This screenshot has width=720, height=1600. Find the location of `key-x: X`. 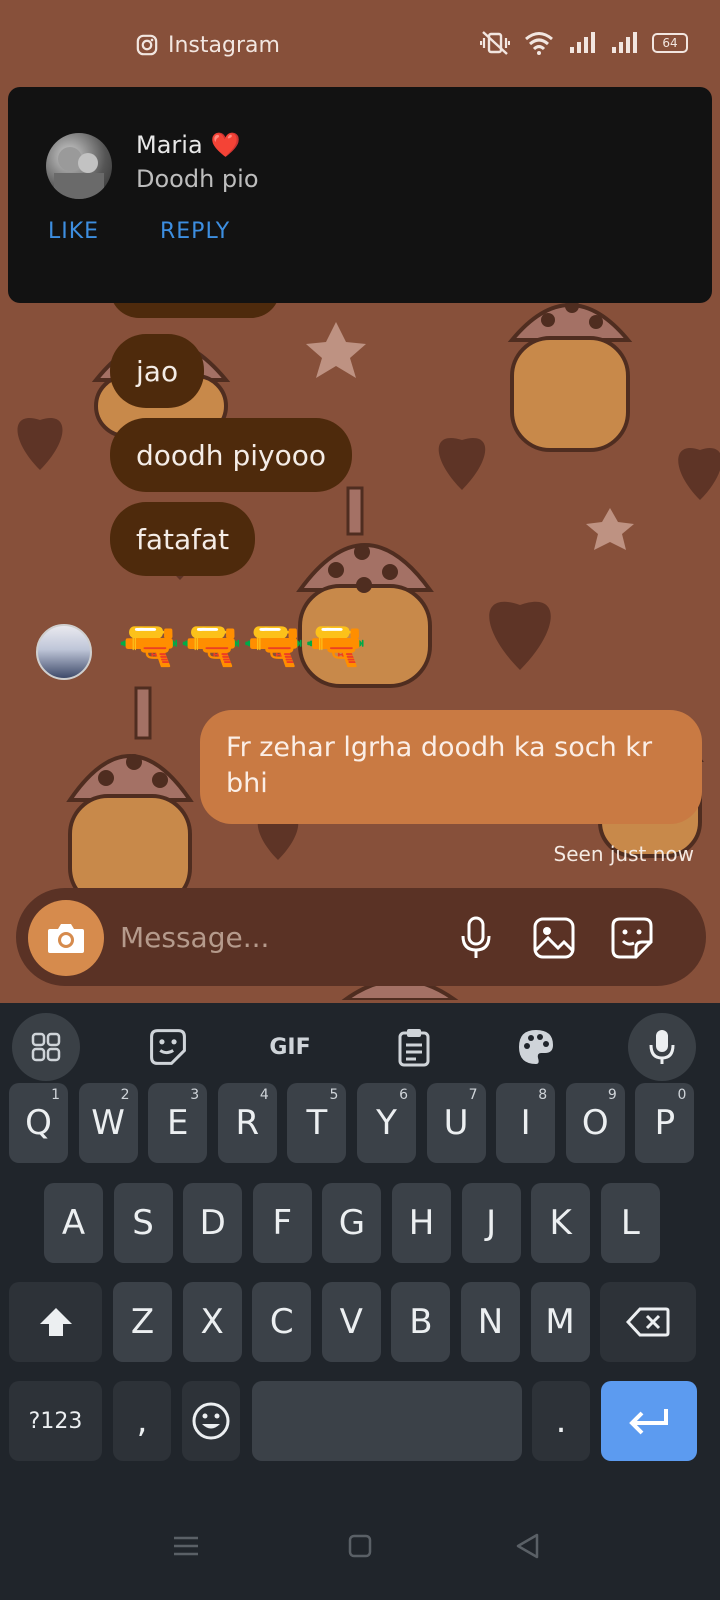

key-x: X is located at coordinates (212, 1322).